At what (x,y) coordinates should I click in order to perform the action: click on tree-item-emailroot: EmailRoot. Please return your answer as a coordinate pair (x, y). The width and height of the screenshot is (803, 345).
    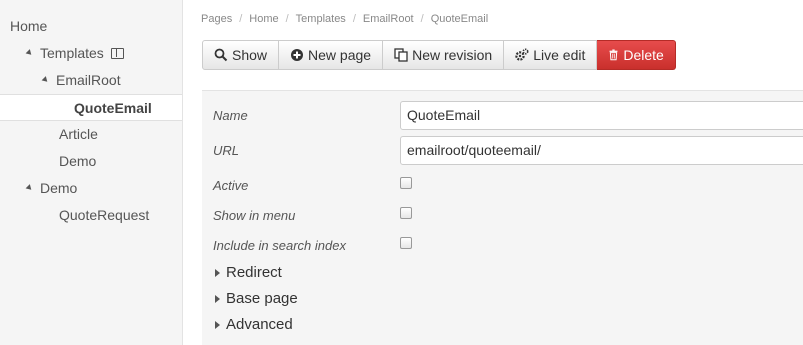
    Looking at the image, I should click on (91, 80).